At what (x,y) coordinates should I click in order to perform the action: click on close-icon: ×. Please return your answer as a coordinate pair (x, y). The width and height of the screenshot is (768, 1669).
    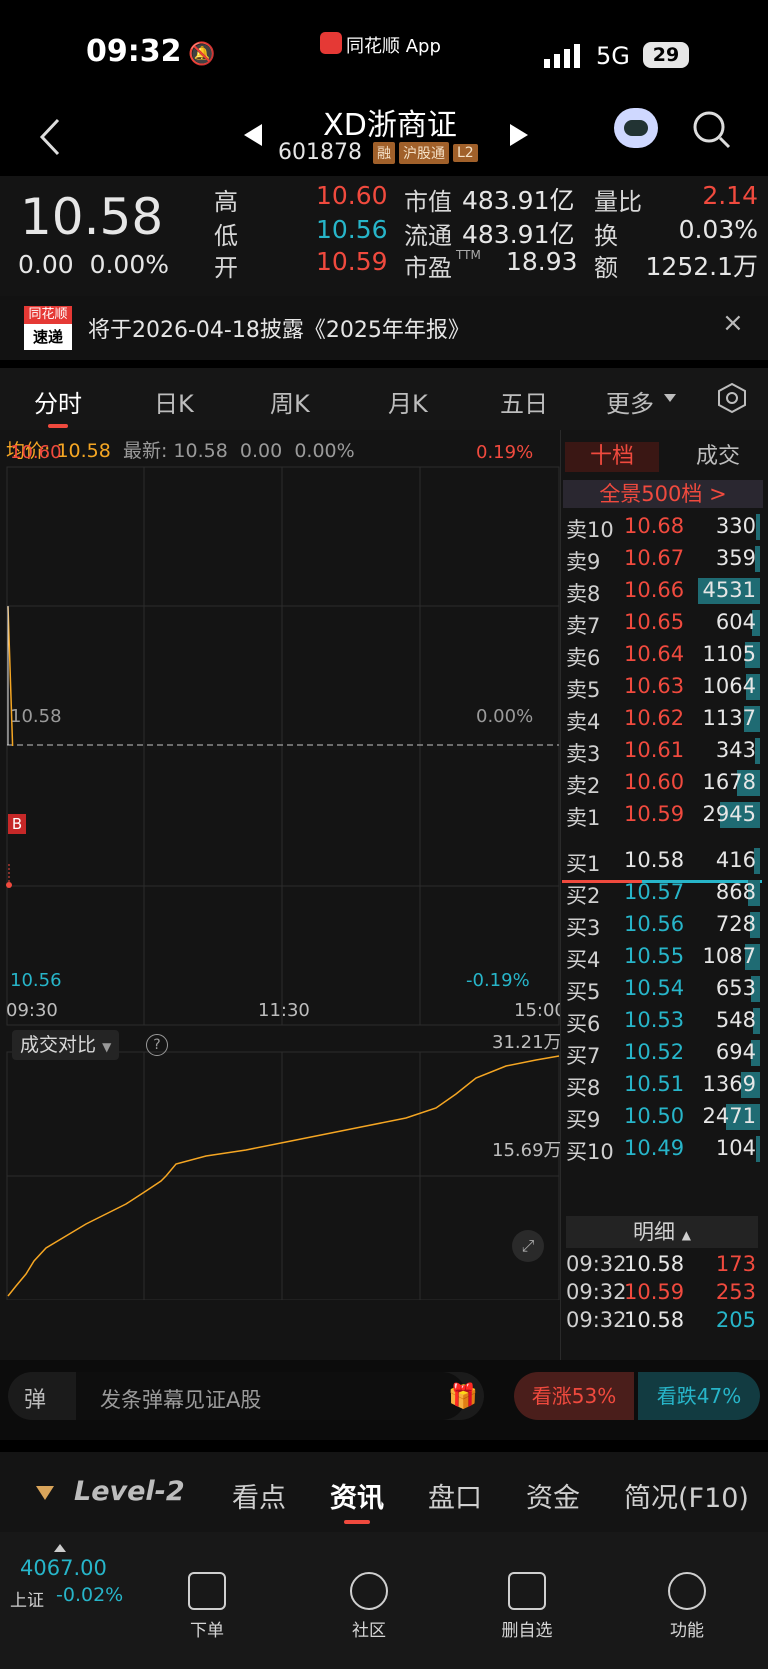
    Looking at the image, I should click on (733, 323).